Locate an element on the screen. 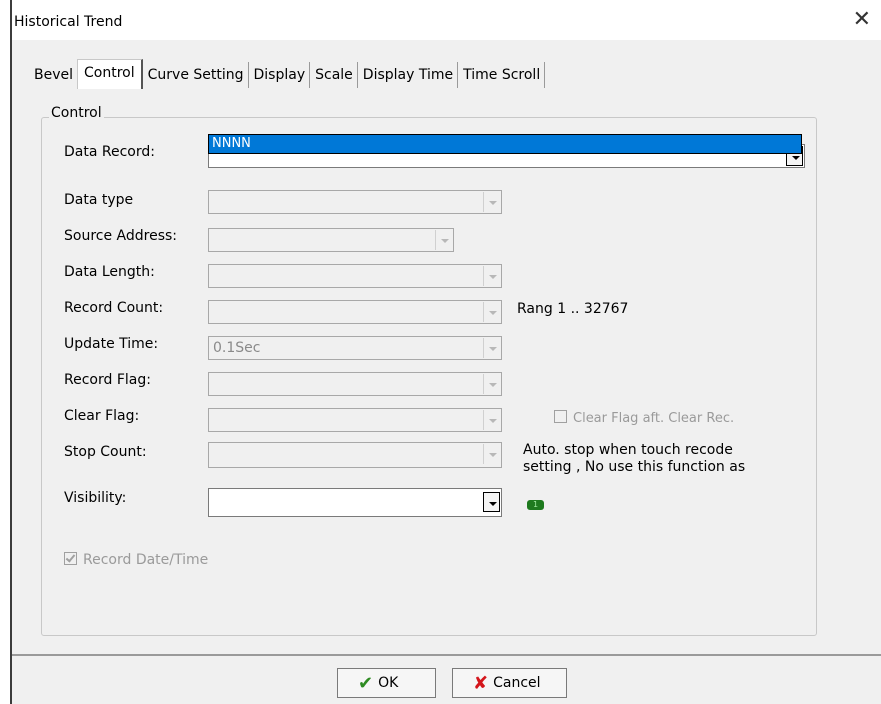  ok-label: OK is located at coordinates (388, 683).